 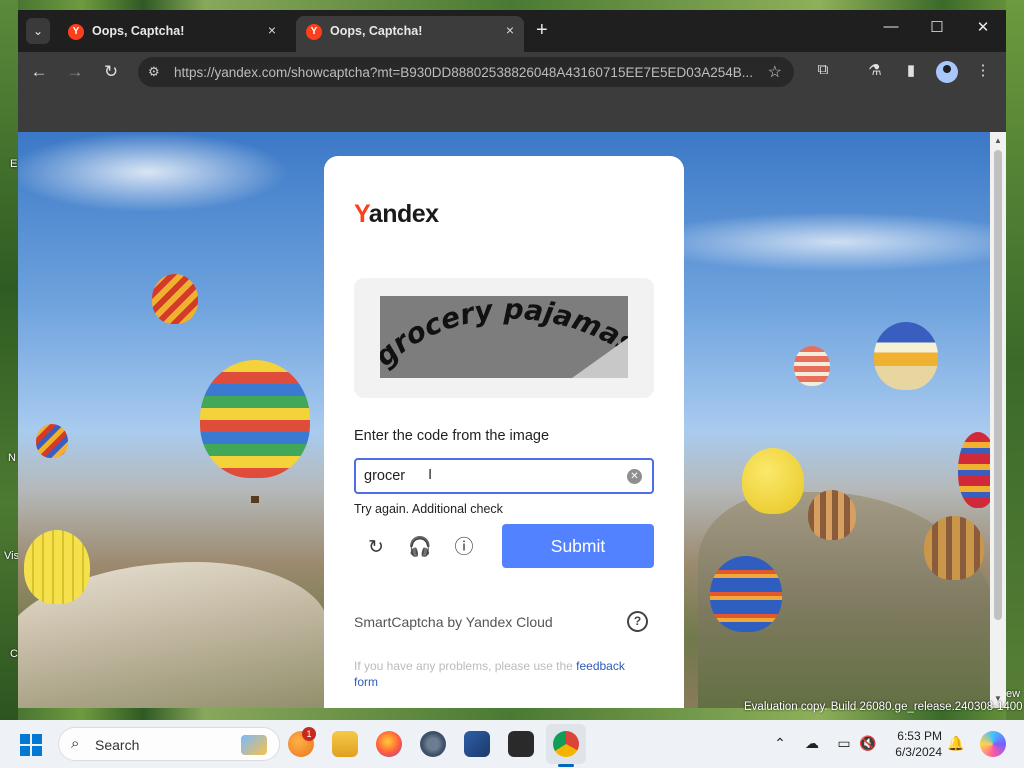 I want to click on copilot-icon, so click(x=993, y=744).